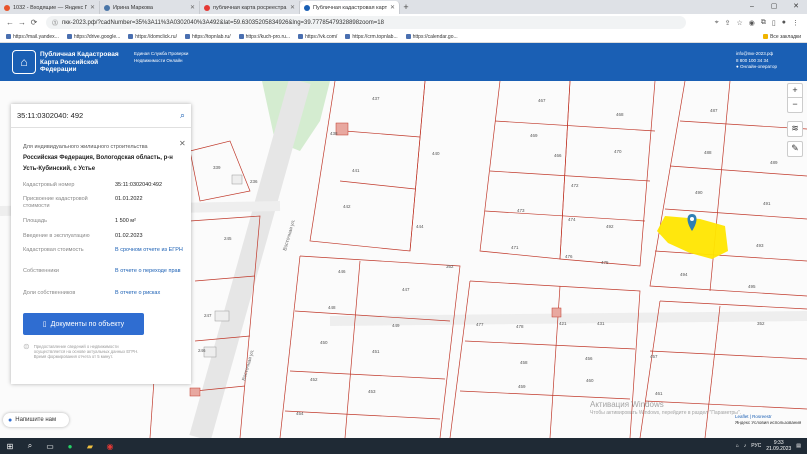  Describe the element at coordinates (406, 7) in the screenshot. I see `new-tab-button: +` at that location.